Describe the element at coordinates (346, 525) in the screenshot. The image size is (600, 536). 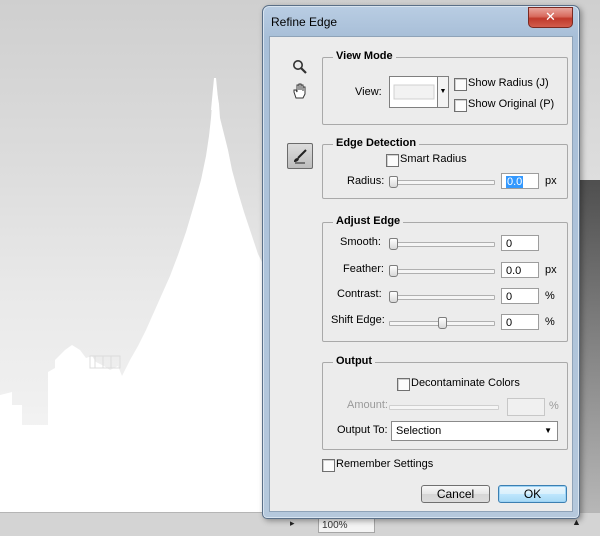
I see `zoom-level: 100%` at that location.